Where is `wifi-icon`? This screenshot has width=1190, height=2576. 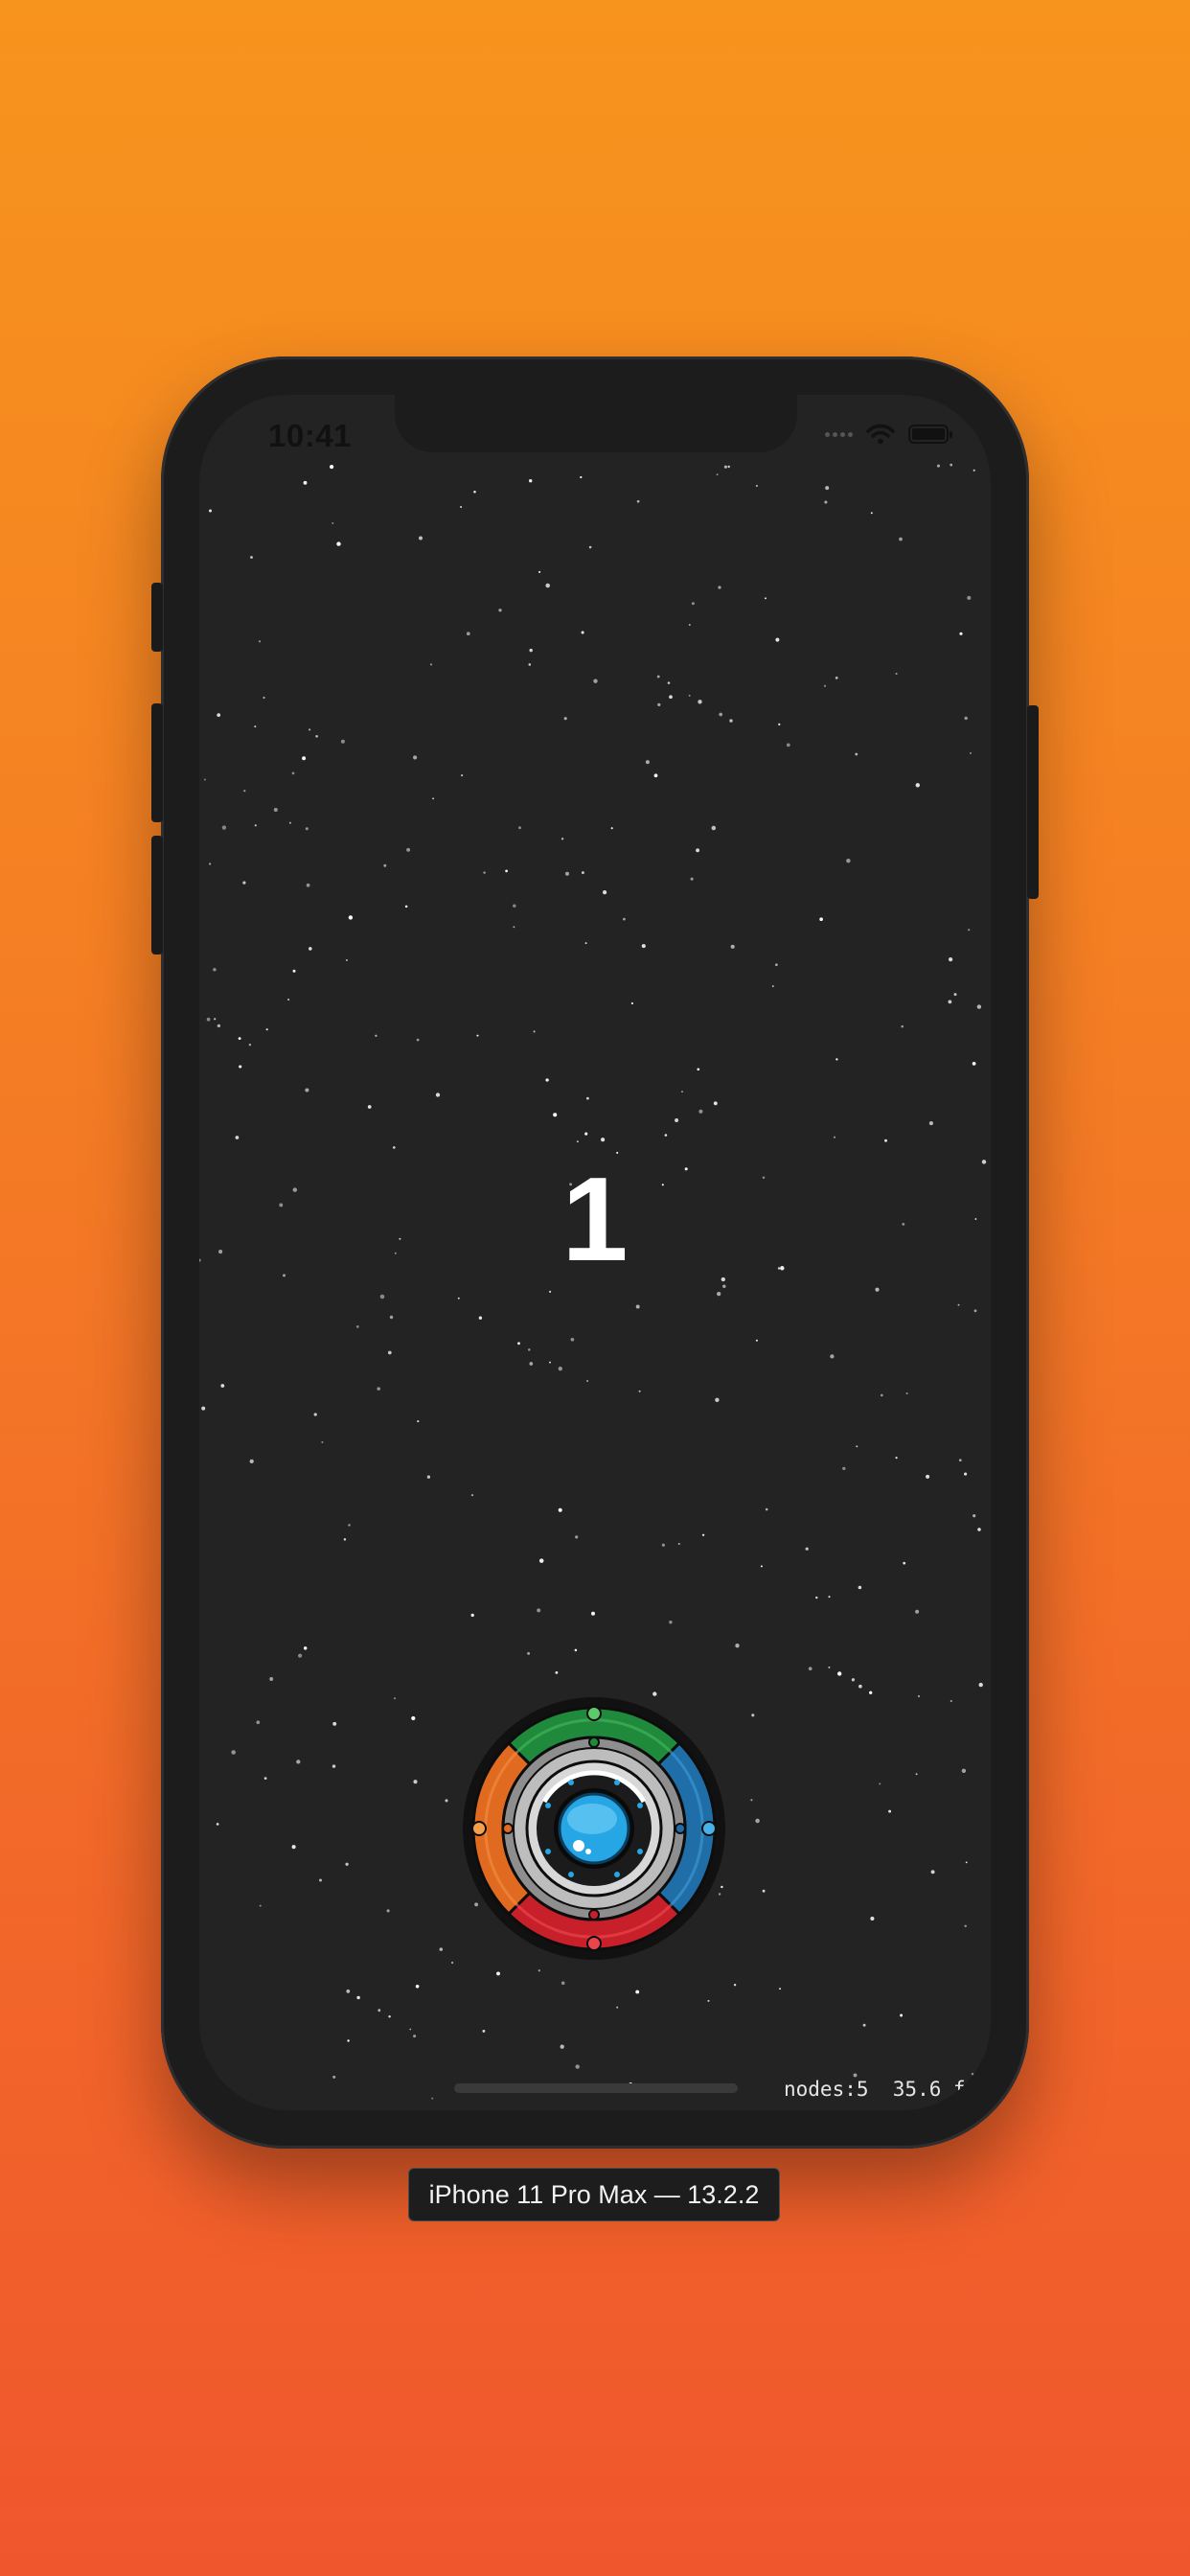 wifi-icon is located at coordinates (881, 434).